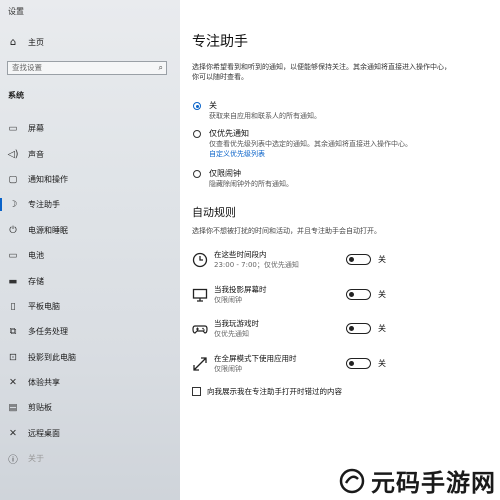 This screenshot has width=500, height=500. What do you see at coordinates (90, 230) in the screenshot?
I see `sidebar-item-power: ⏻ 电源和睡眠` at bounding box center [90, 230].